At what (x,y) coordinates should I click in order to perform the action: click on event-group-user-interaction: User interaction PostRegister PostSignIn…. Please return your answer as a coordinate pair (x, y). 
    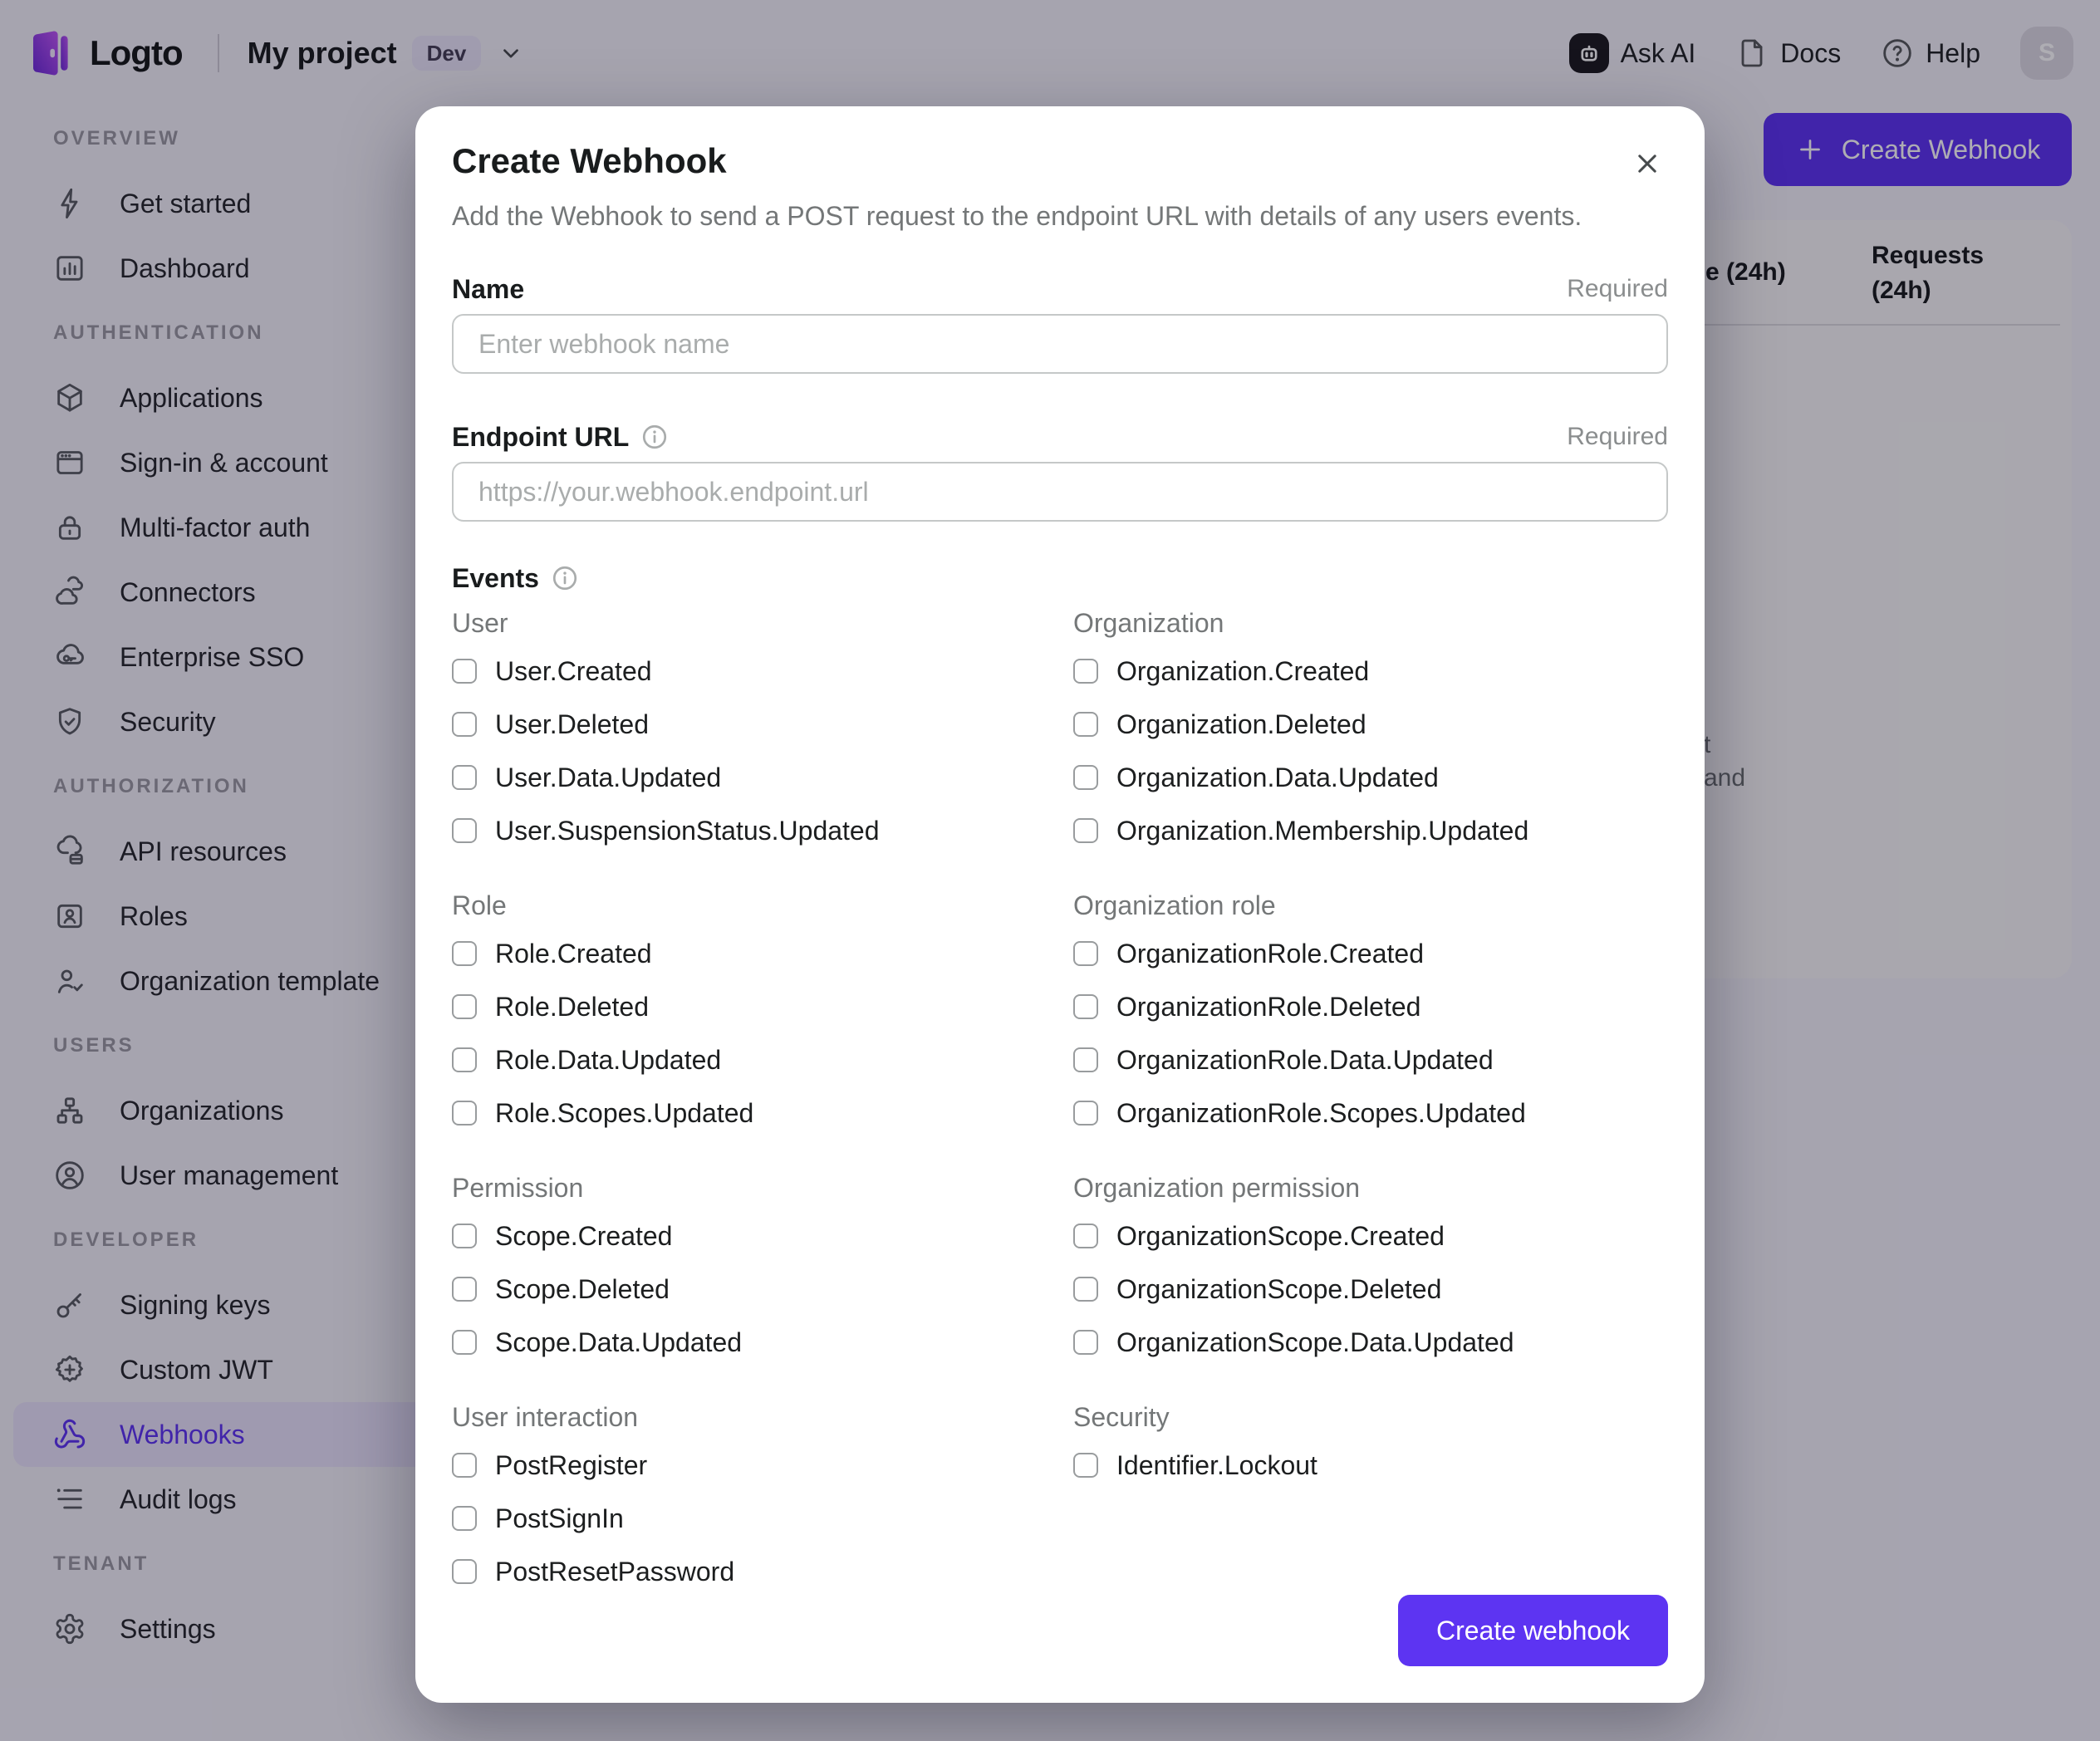
    Looking at the image, I should click on (749, 1506).